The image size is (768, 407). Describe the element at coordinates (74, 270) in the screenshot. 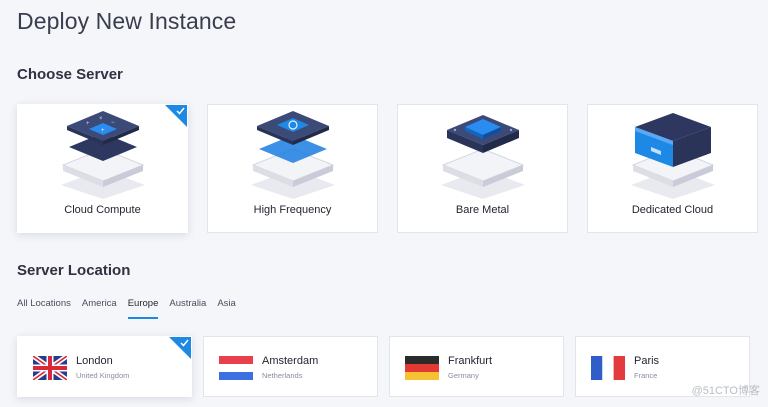

I see `server-location-heading: Server Location` at that location.